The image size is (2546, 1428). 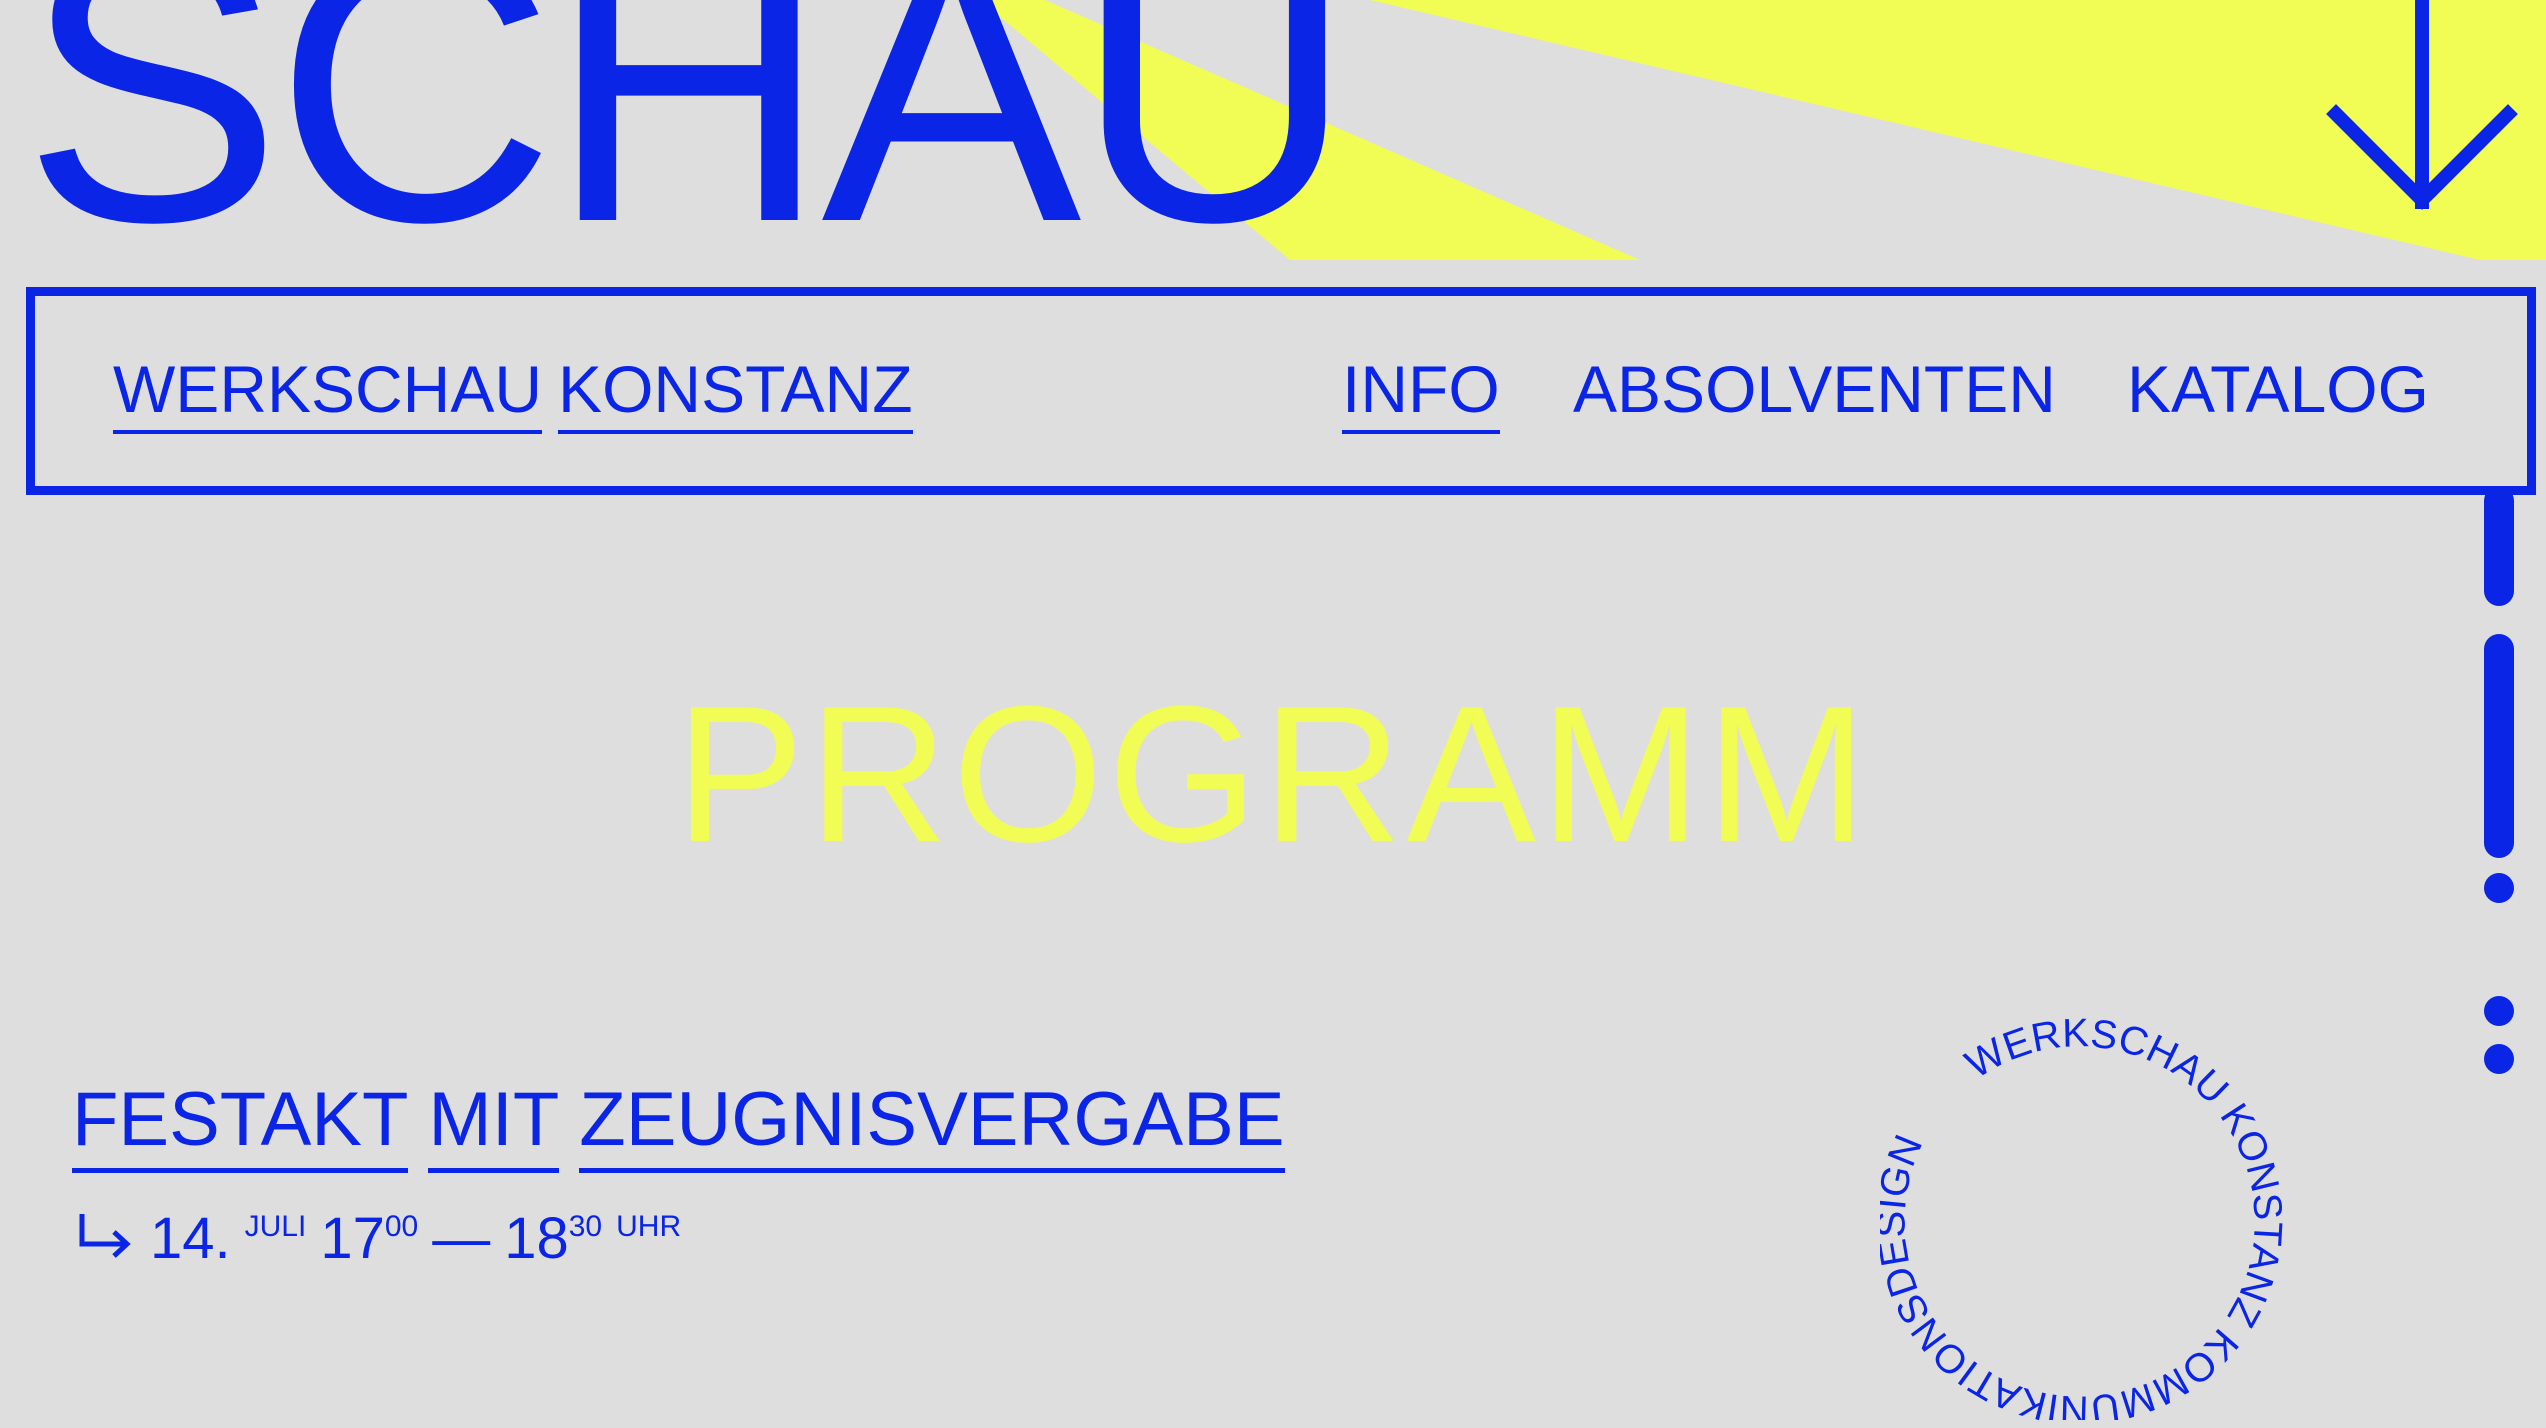 What do you see at coordinates (352, 1238) in the screenshot?
I see `event-start-hour: 17` at bounding box center [352, 1238].